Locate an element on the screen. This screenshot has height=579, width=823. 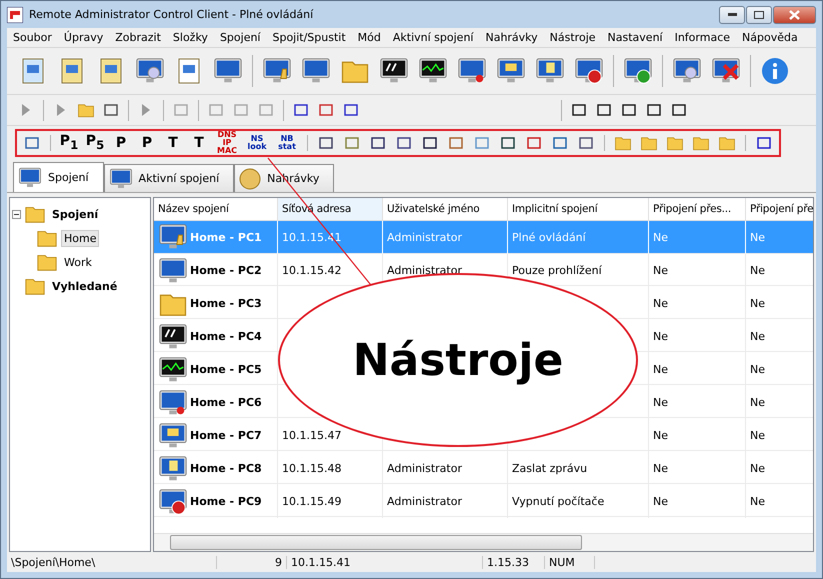
tool-button: DNS IP MAC is located at coordinates (227, 143).